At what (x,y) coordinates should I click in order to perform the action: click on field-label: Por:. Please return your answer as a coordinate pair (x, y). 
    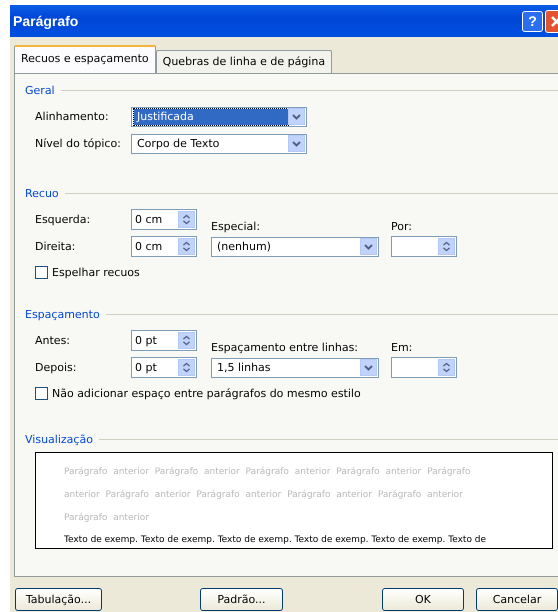
    Looking at the image, I should click on (401, 226).